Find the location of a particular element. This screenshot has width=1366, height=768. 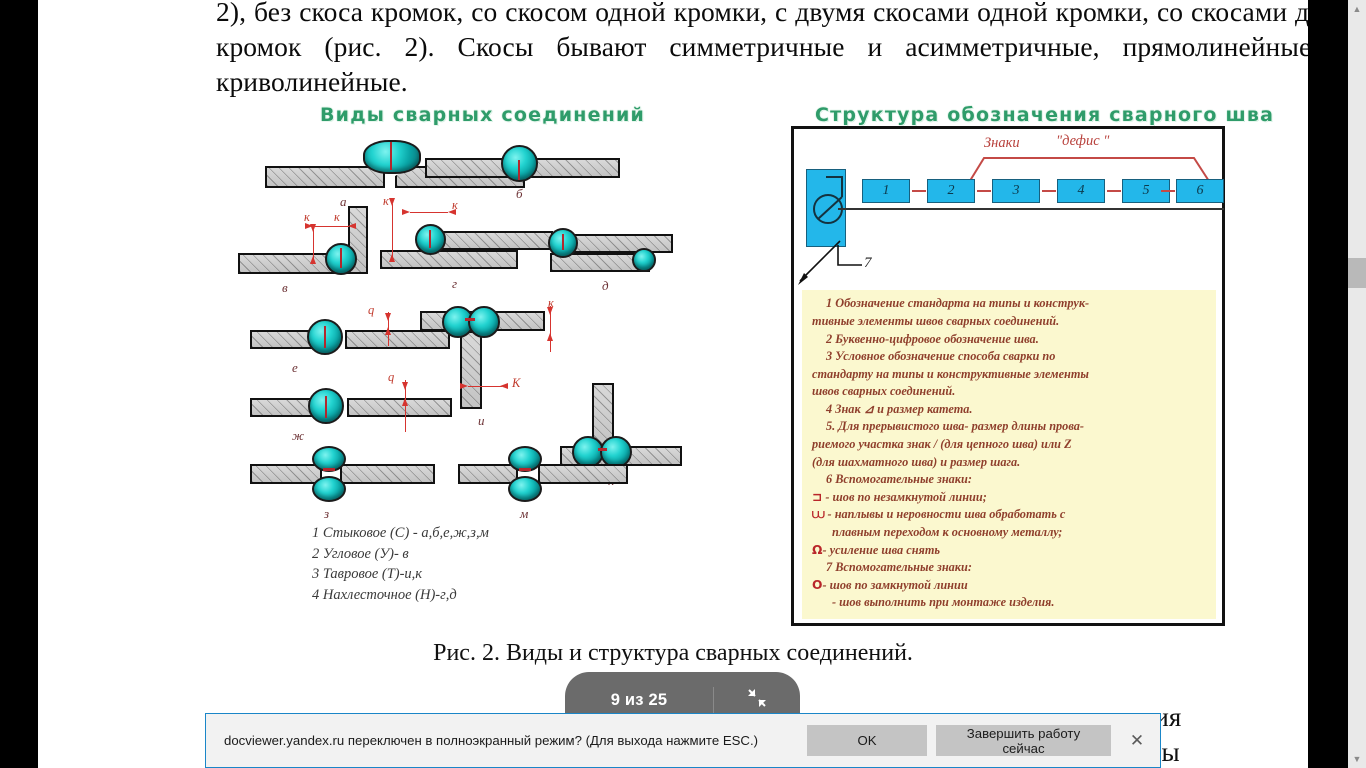

joint-mark-d: д is located at coordinates (605, 285).